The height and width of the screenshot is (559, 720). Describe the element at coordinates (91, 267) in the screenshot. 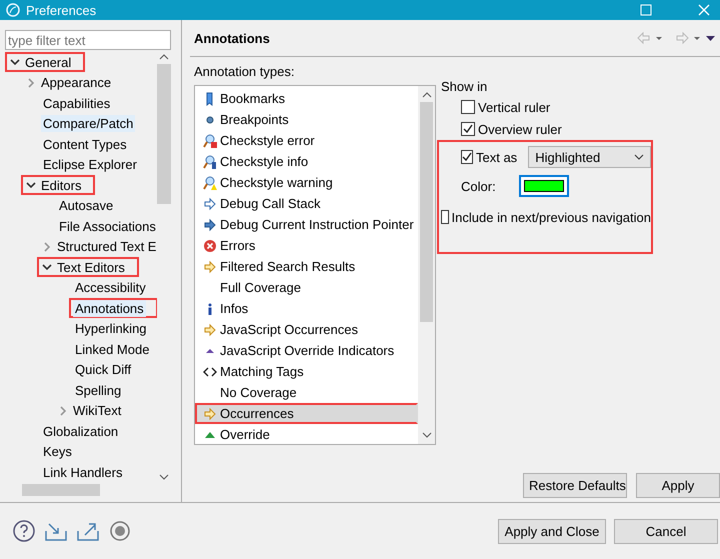

I see `tree-item: Text Editors` at that location.